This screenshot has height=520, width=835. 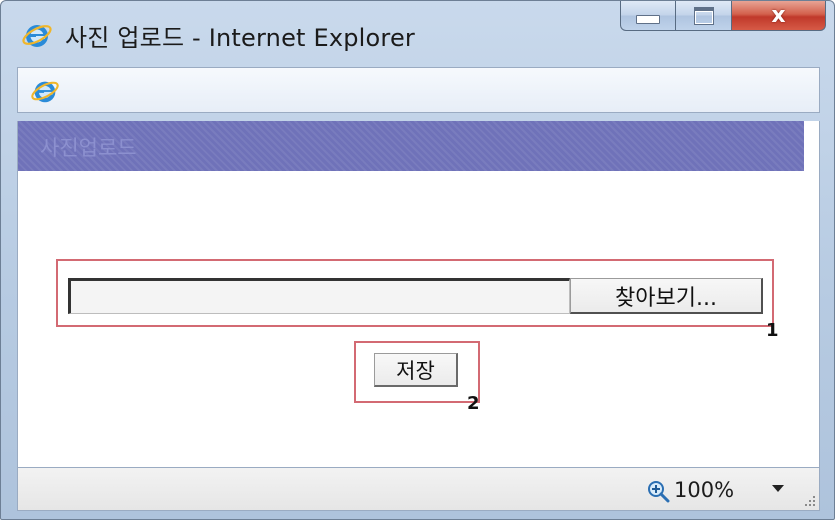 What do you see at coordinates (240, 38) in the screenshot?
I see `window-title: 사진 업로드 - Internet Explorer` at bounding box center [240, 38].